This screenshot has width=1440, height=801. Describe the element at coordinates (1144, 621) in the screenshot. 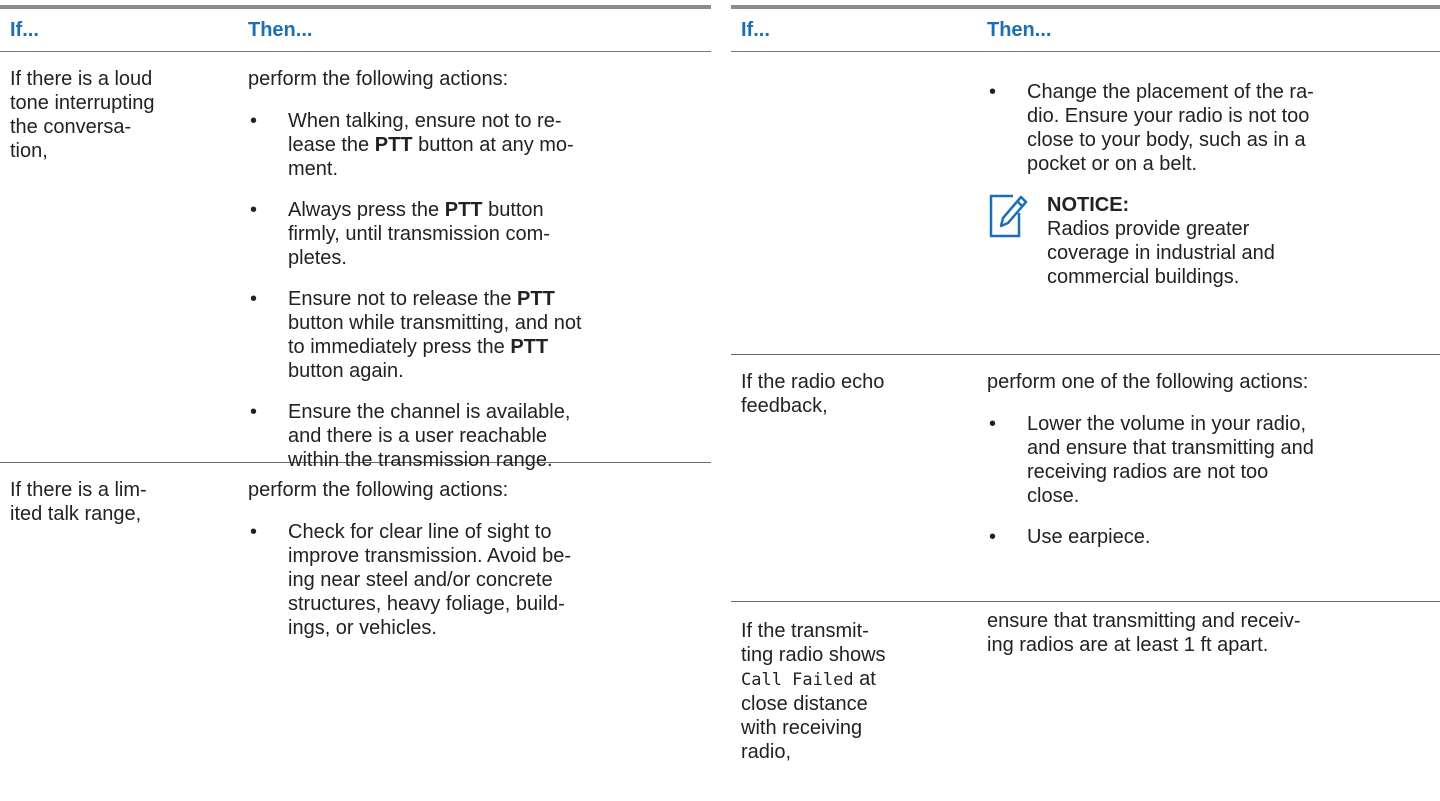

I see `then-line: ensure that transmitting and receiv-` at that location.